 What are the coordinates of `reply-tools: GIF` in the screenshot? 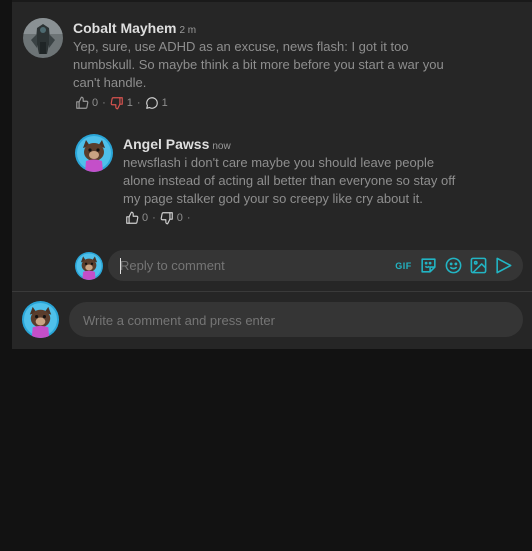 It's located at (453, 265).